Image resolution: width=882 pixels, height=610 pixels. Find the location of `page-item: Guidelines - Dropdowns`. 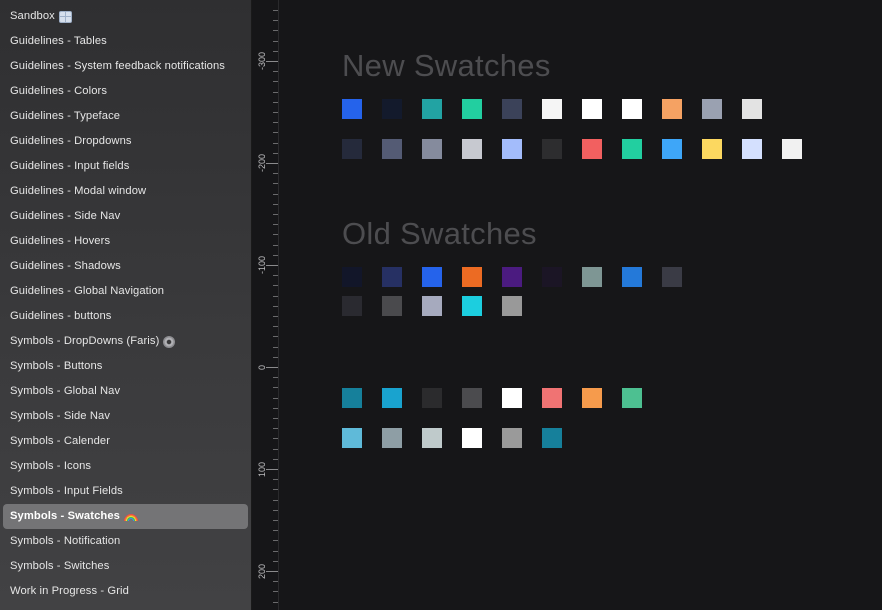

page-item: Guidelines - Dropdowns is located at coordinates (125, 141).